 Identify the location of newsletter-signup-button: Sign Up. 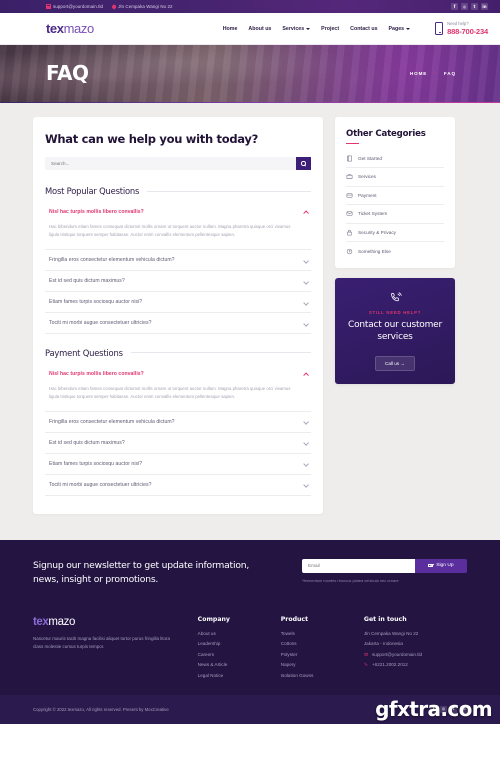
(441, 565).